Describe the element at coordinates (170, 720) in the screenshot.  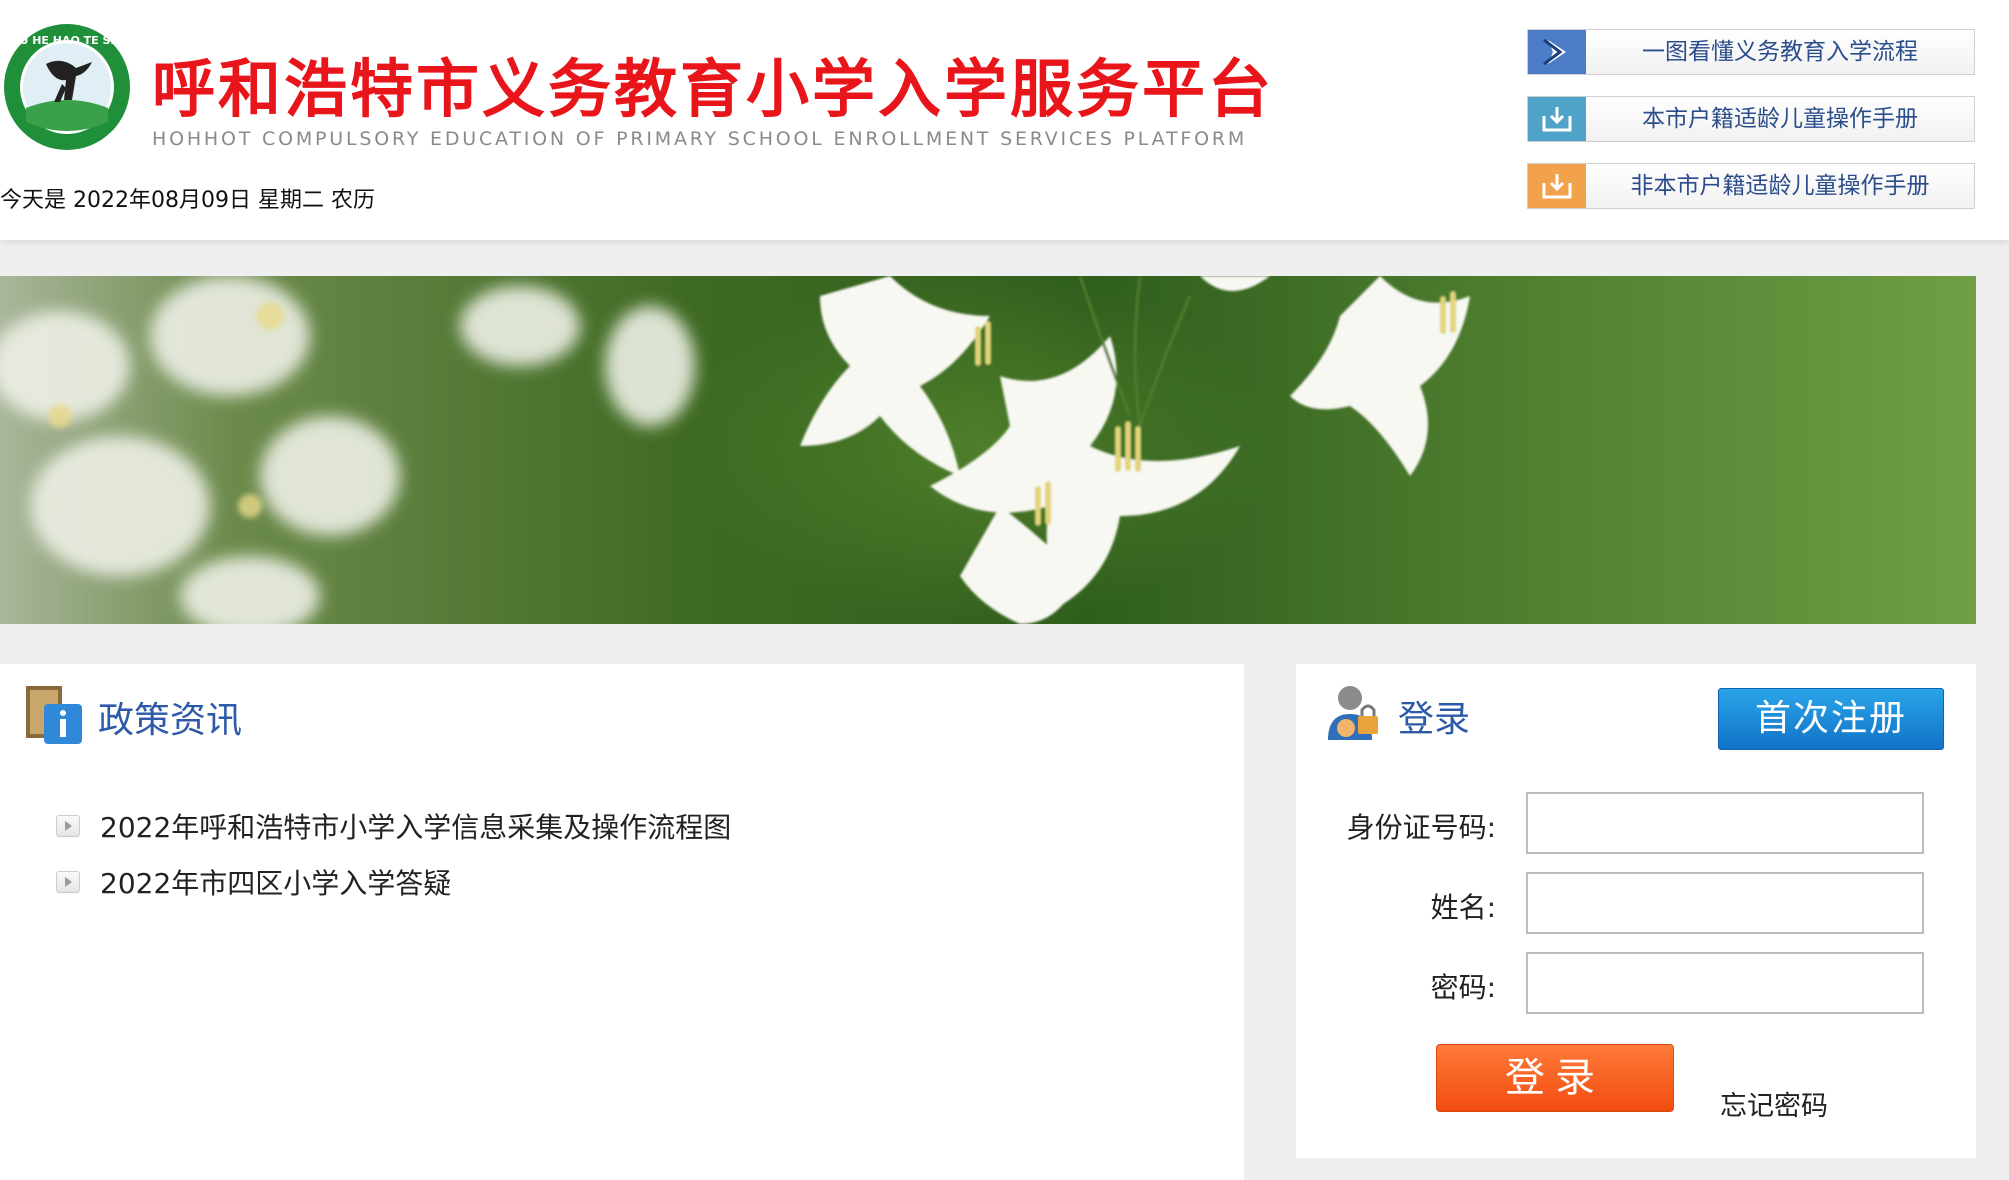
I see `policy-heading-text: 政策资讯` at that location.